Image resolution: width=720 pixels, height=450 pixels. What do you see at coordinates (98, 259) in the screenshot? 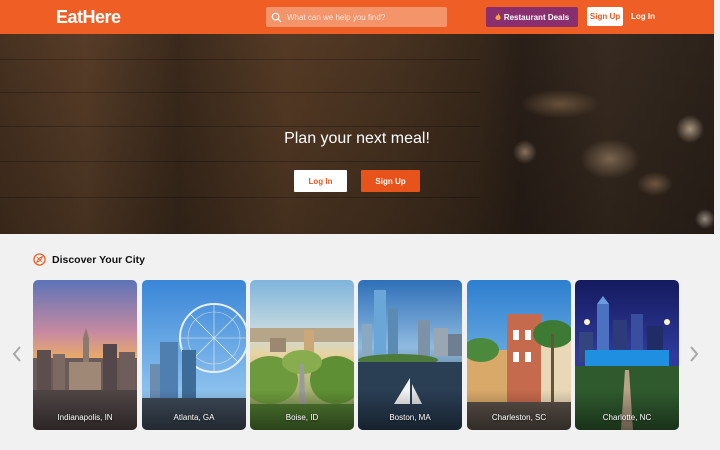
I see `discover-title: Discover Your City` at bounding box center [98, 259].